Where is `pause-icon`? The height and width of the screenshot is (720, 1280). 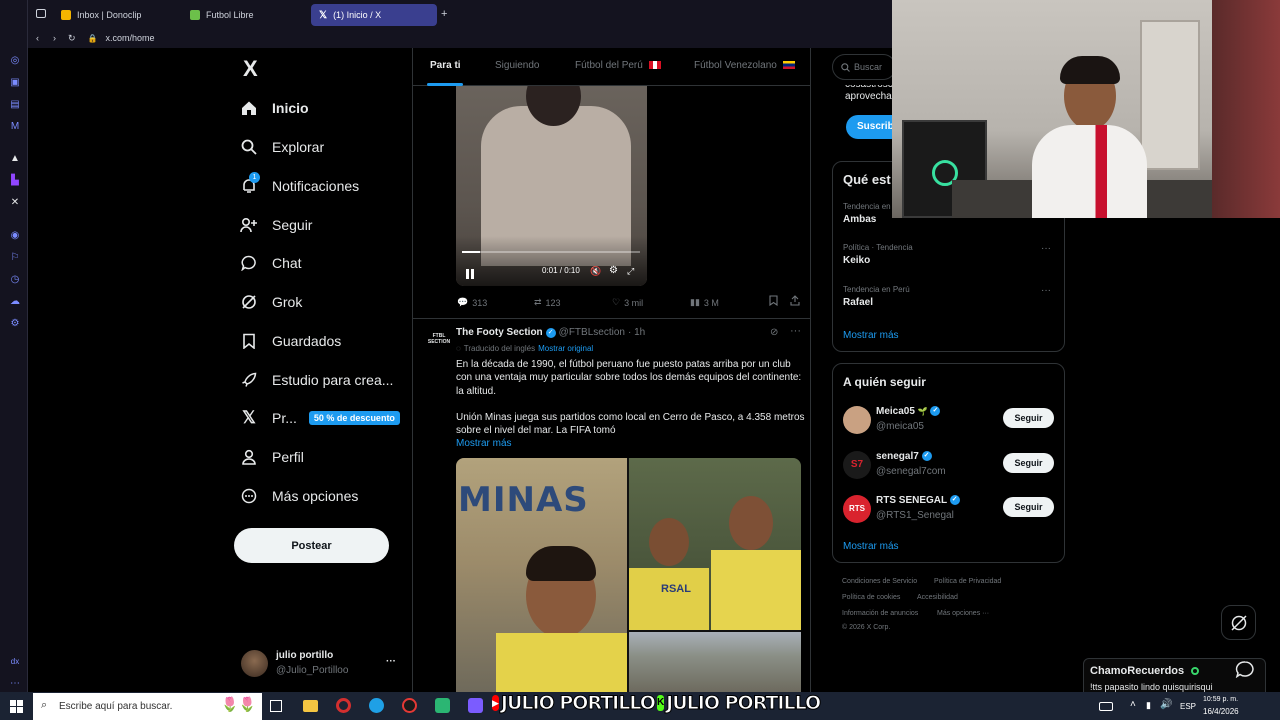
pause-icon is located at coordinates (470, 272).